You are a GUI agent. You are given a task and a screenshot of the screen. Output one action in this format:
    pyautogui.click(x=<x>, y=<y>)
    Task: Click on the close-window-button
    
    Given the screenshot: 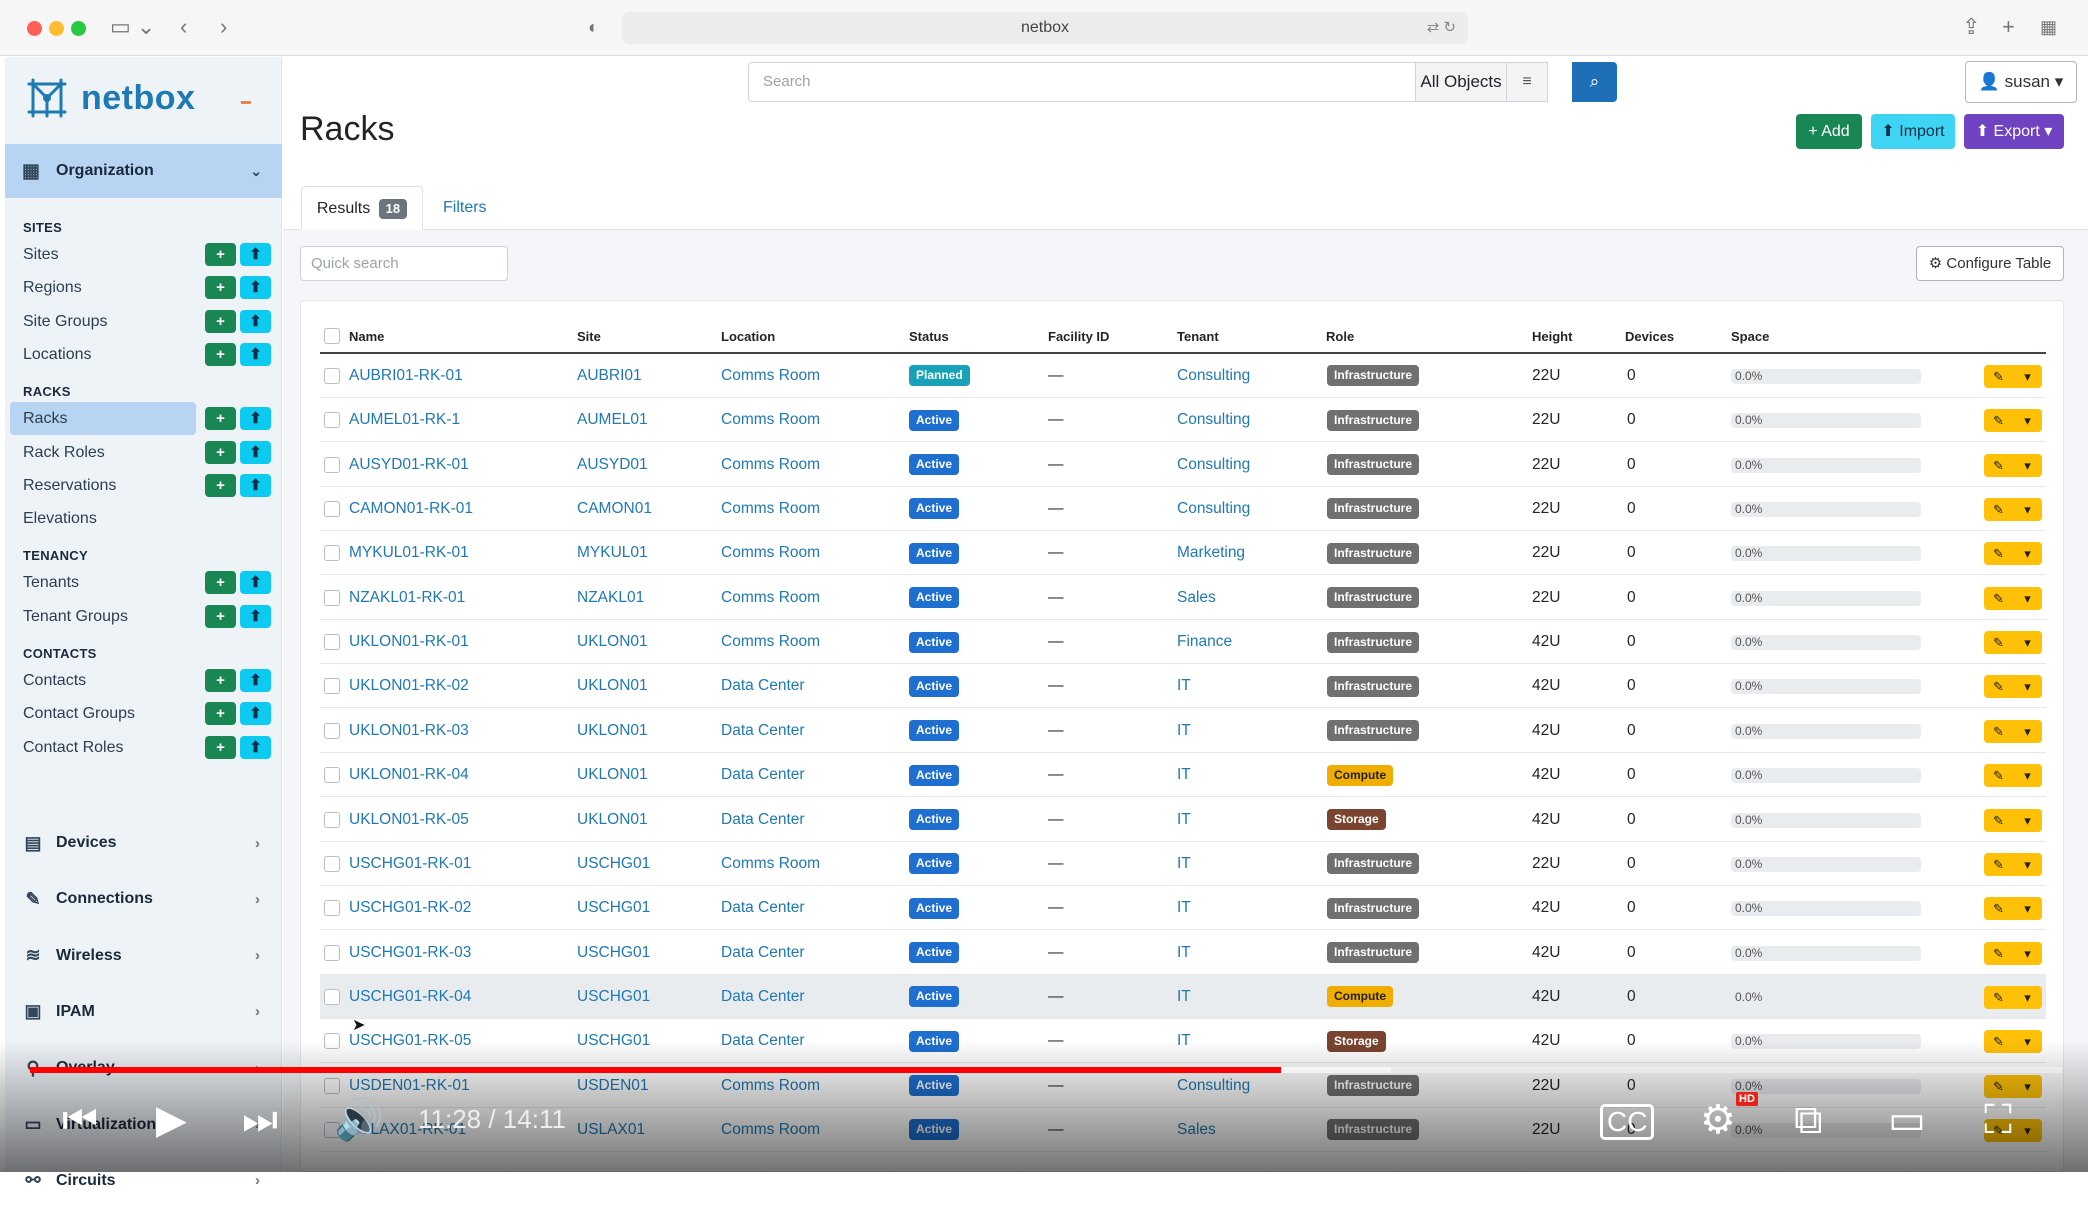 What is the action you would take?
    pyautogui.click(x=34, y=28)
    